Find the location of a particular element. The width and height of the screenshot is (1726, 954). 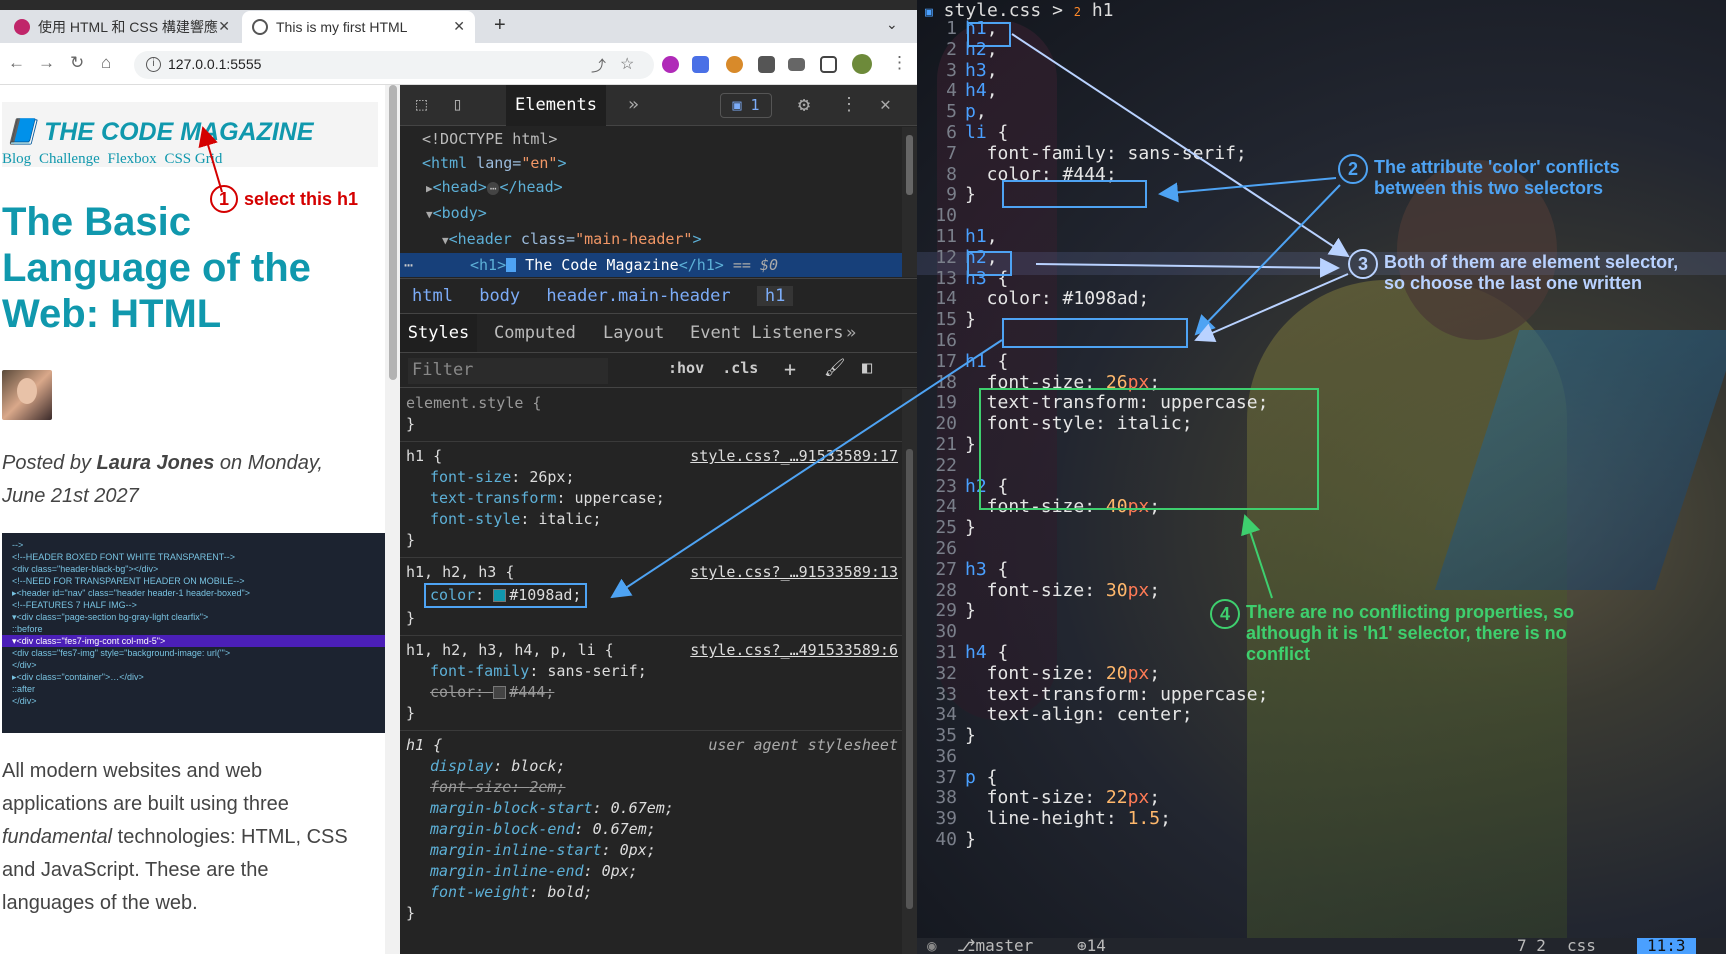

rule-source-link: style.css?_…91533589:17 is located at coordinates (794, 456).